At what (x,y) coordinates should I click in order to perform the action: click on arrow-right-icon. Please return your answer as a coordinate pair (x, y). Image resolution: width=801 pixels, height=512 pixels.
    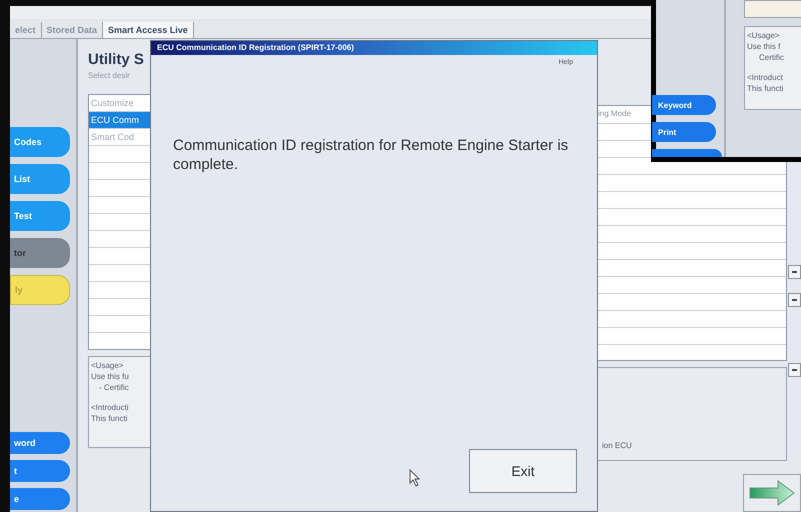
    Looking at the image, I should click on (772, 493).